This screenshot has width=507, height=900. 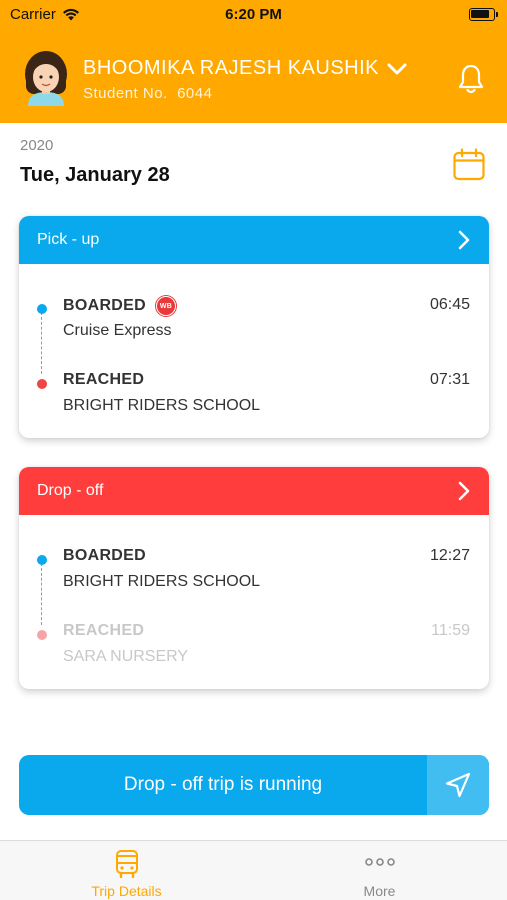 I want to click on trip-running-text: Drop - off trip is running, so click(x=223, y=784).